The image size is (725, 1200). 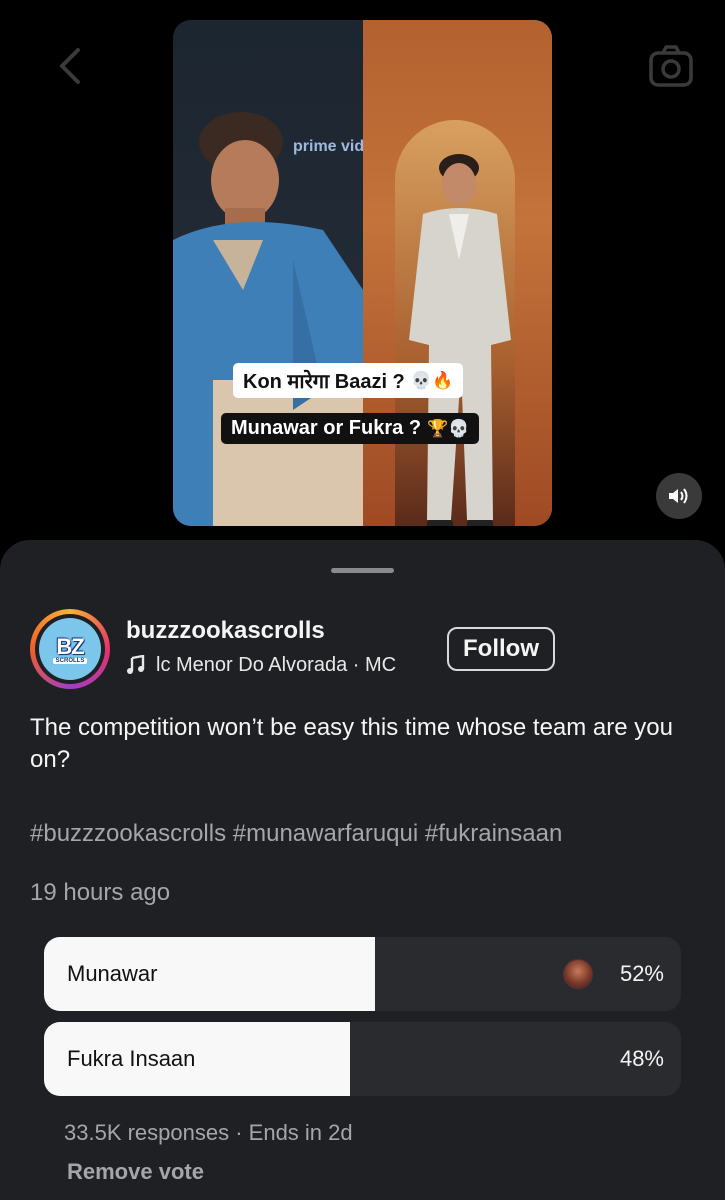 What do you see at coordinates (70, 661) in the screenshot?
I see `avatar-logo-sub: SCROLLS` at bounding box center [70, 661].